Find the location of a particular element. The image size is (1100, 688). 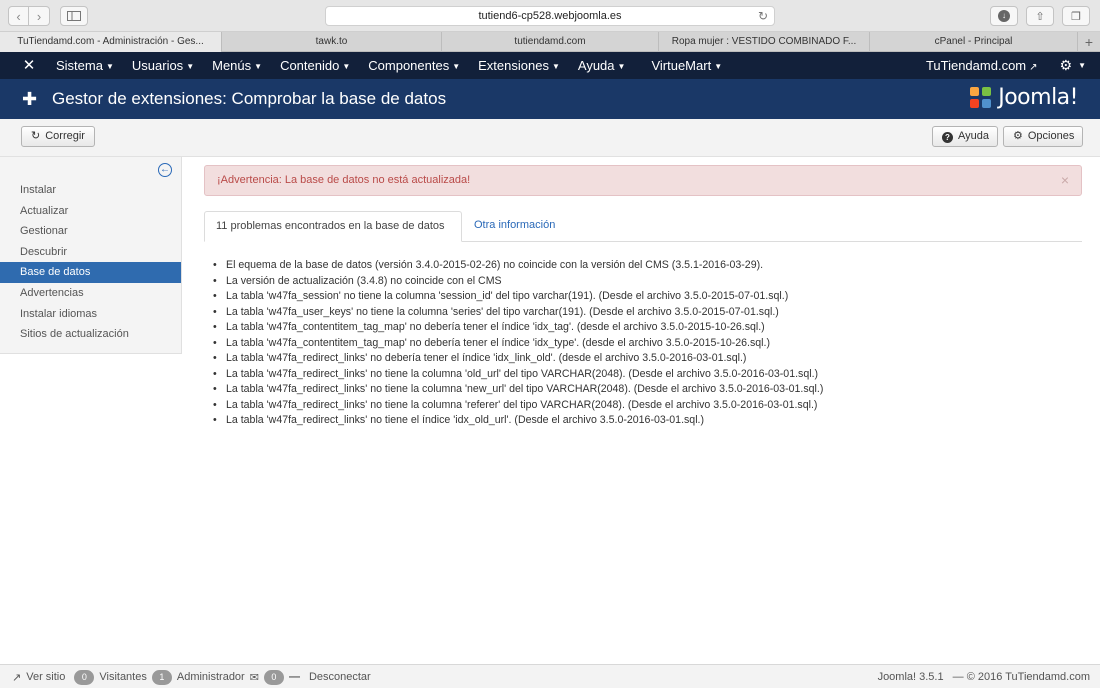

logout-link: Desconectar is located at coordinates (340, 677).